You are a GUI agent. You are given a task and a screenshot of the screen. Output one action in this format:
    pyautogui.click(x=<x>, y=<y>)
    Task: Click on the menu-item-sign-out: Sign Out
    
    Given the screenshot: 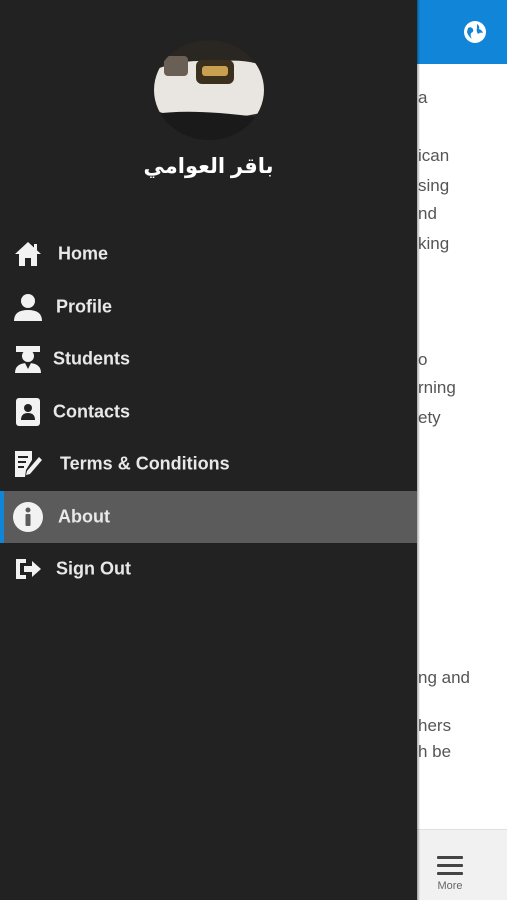 What is the action you would take?
    pyautogui.click(x=208, y=569)
    